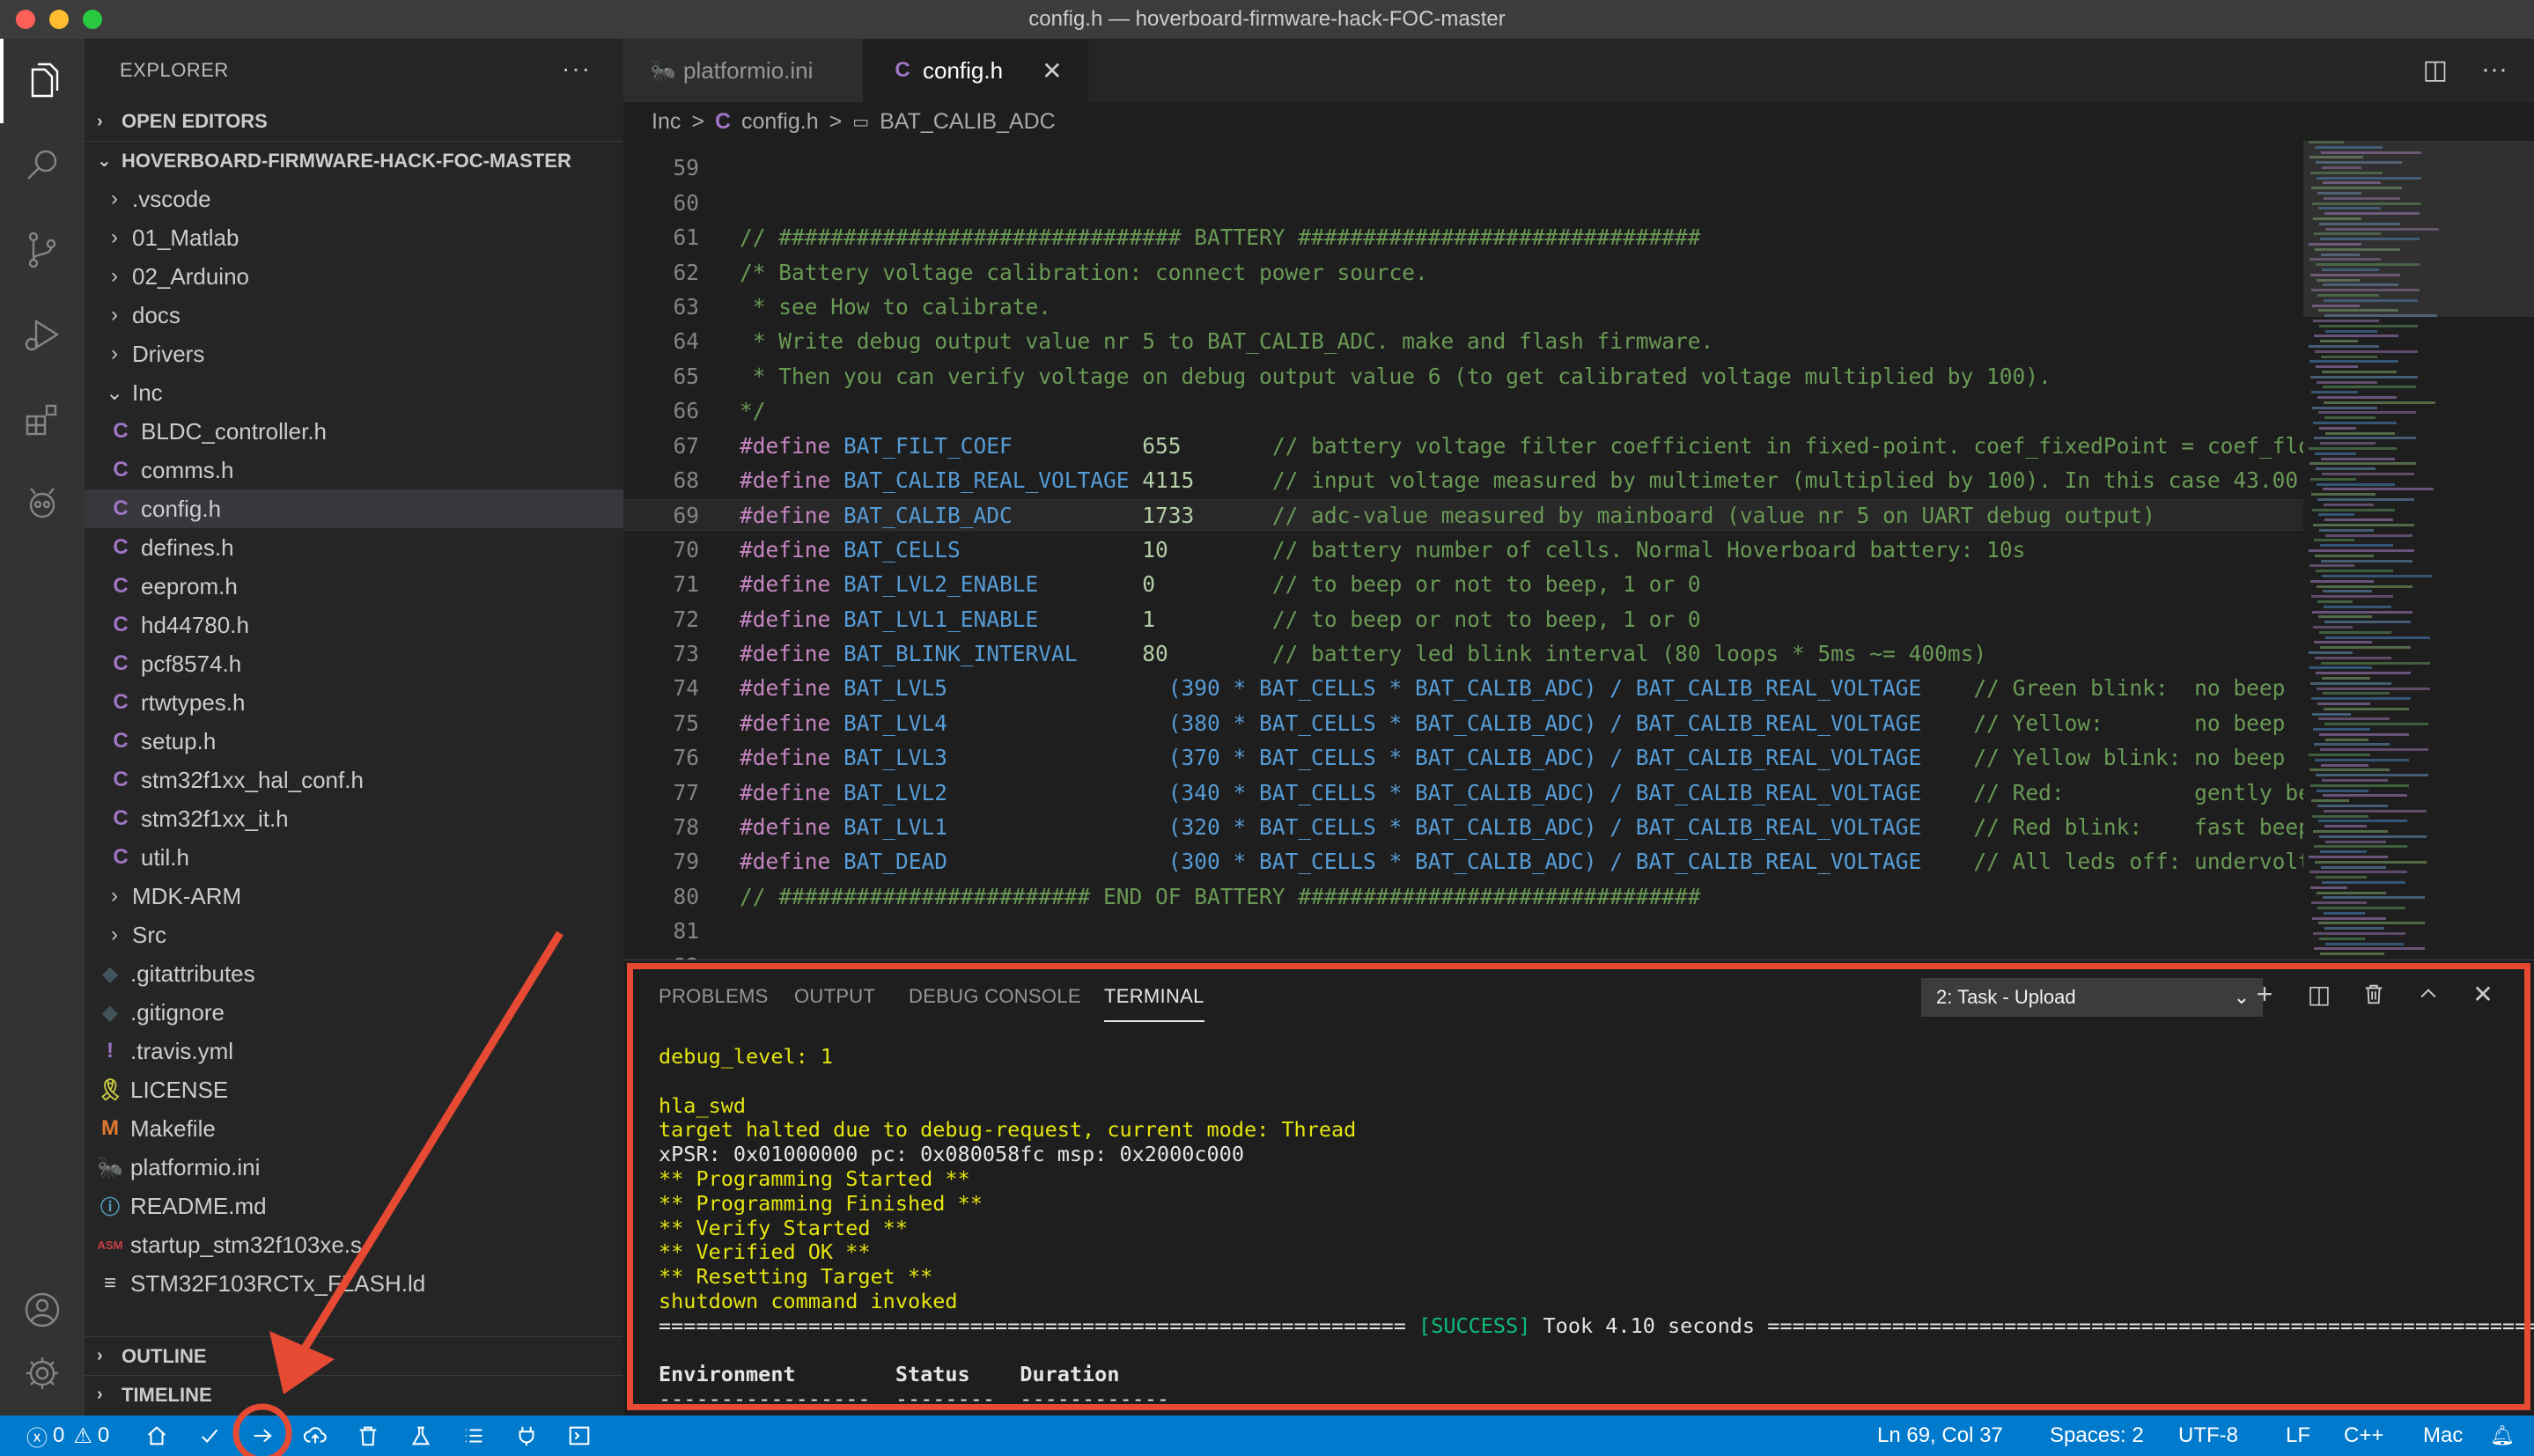  Describe the element at coordinates (354, 935) in the screenshot. I see `tree-folder: › Src` at that location.